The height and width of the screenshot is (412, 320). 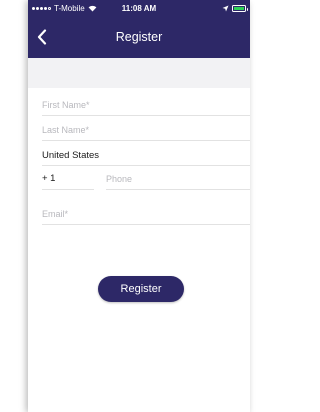 I want to click on status-right, so click(x=235, y=8).